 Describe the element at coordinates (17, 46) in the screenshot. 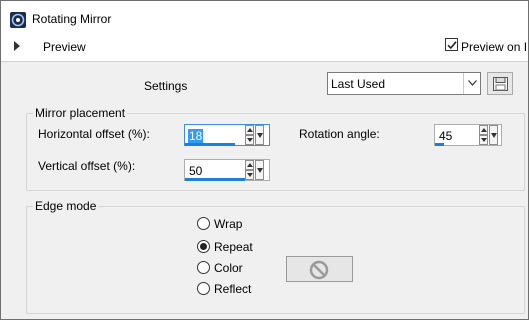

I see `expand-preview-icon` at that location.